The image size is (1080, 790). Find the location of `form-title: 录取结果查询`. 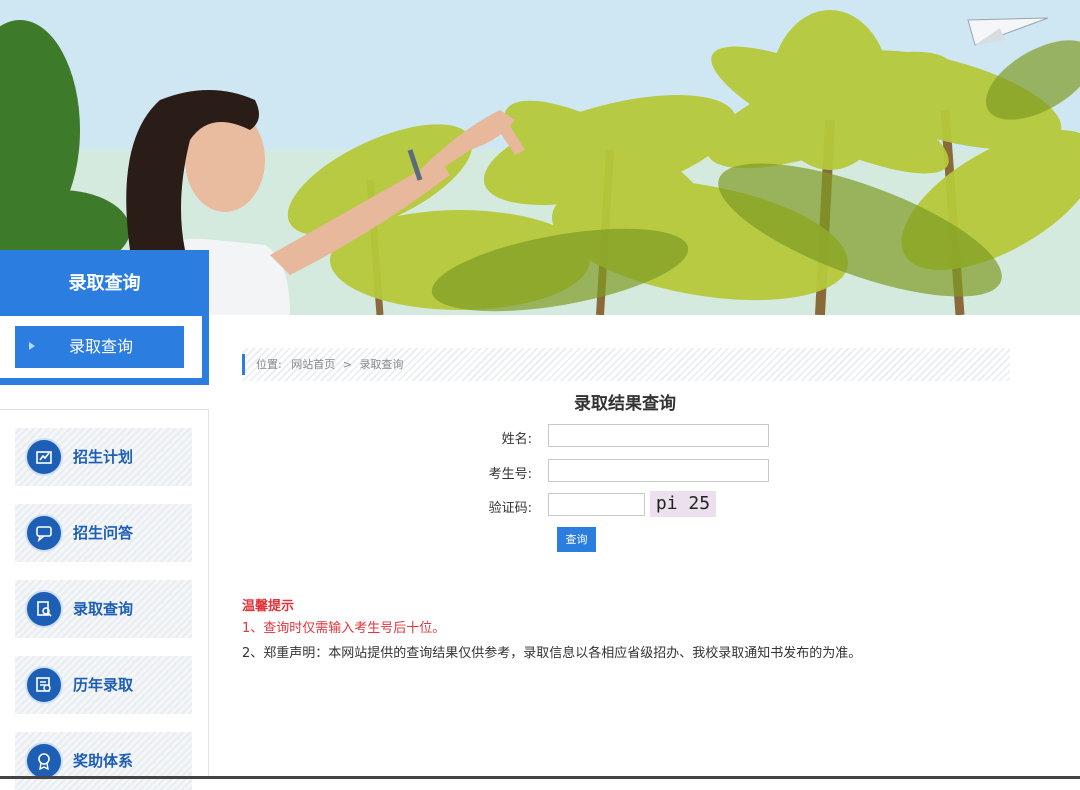

form-title: 录取结果查询 is located at coordinates (625, 404).